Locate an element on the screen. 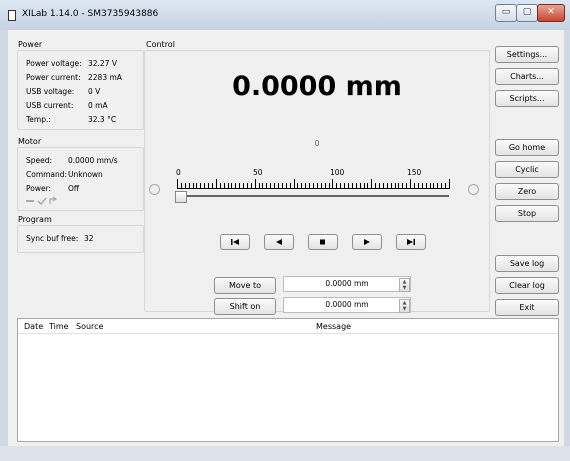 This screenshot has width=570, height=461. scale-baseline is located at coordinates (313, 188).